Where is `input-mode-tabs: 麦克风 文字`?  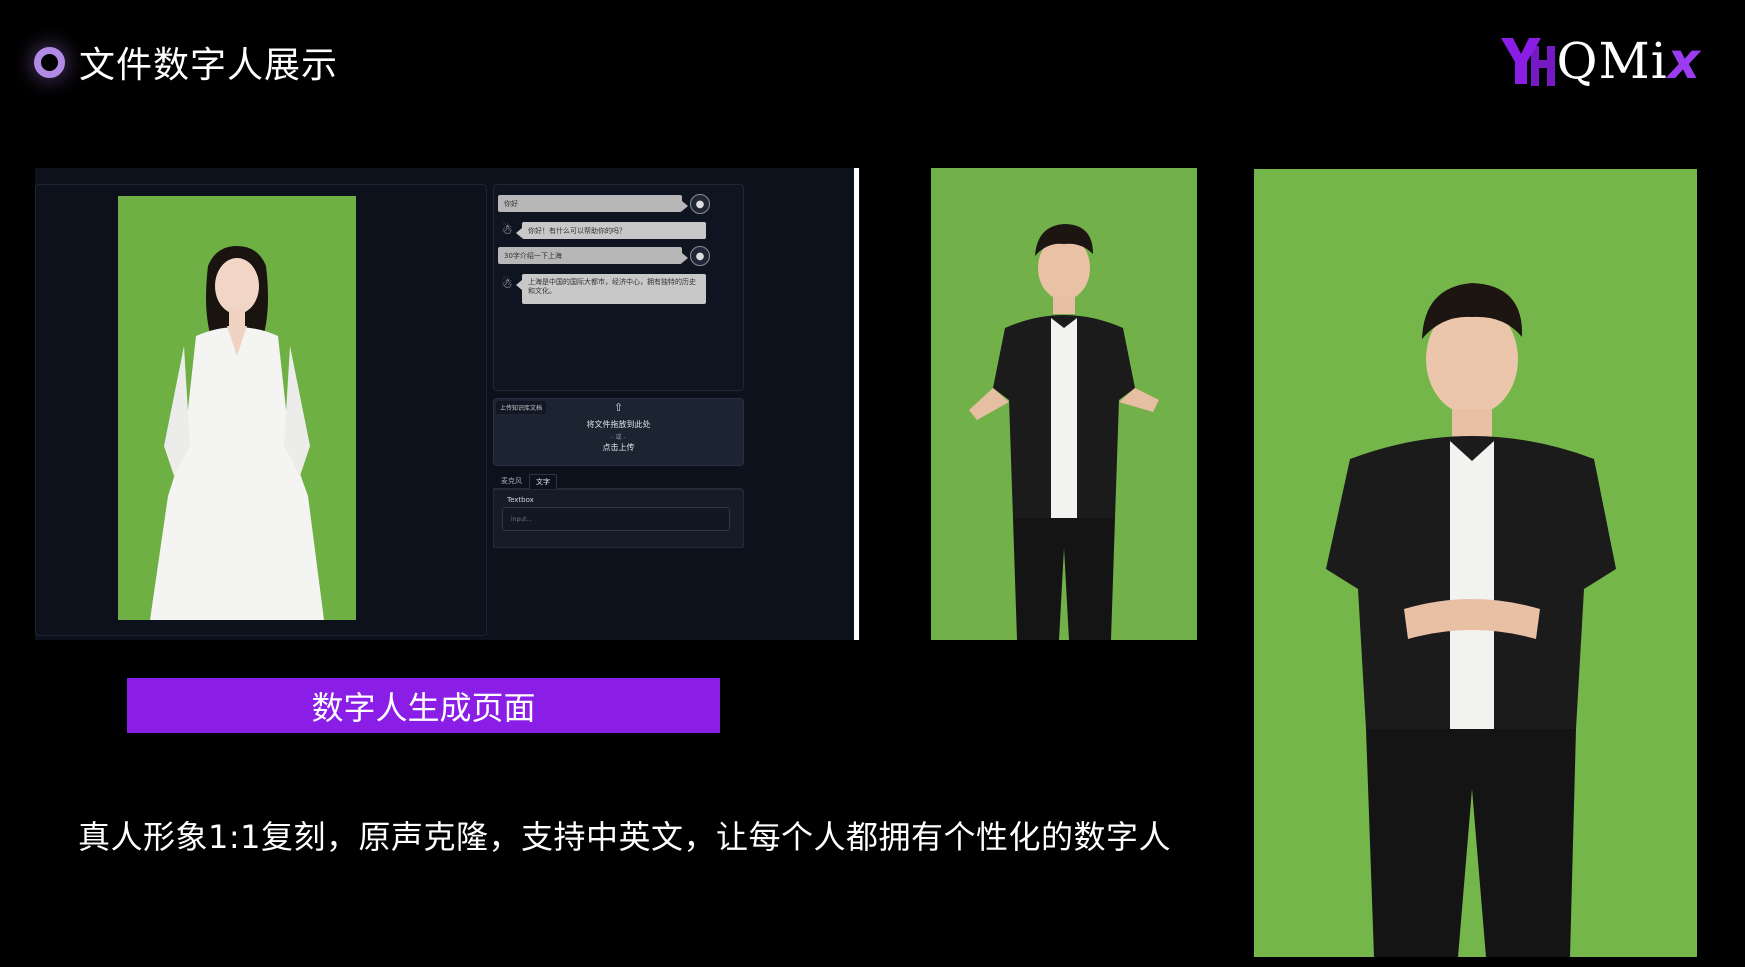 input-mode-tabs: 麦克风 文字 is located at coordinates (617, 481).